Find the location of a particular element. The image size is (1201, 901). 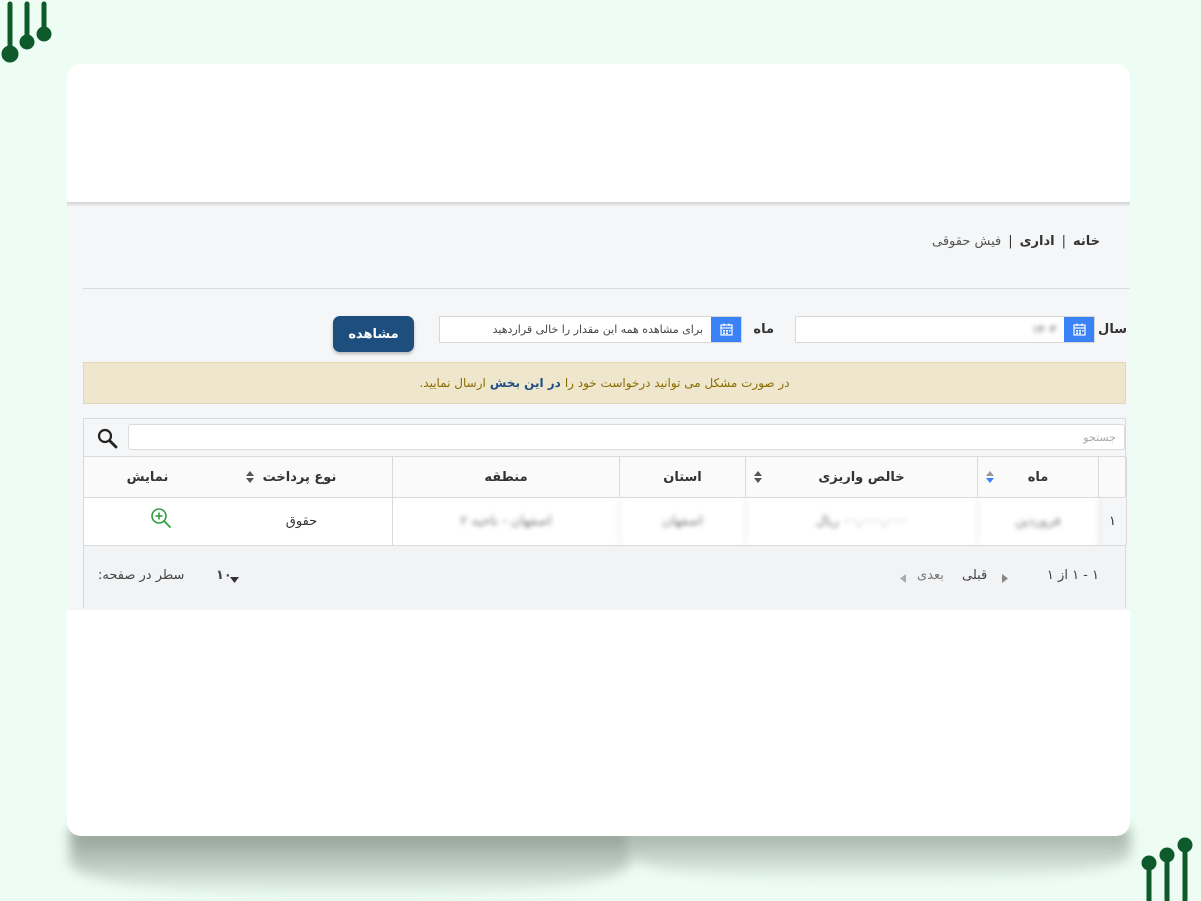

header-net-paid-label: خالص واریزی is located at coordinates (861, 477).